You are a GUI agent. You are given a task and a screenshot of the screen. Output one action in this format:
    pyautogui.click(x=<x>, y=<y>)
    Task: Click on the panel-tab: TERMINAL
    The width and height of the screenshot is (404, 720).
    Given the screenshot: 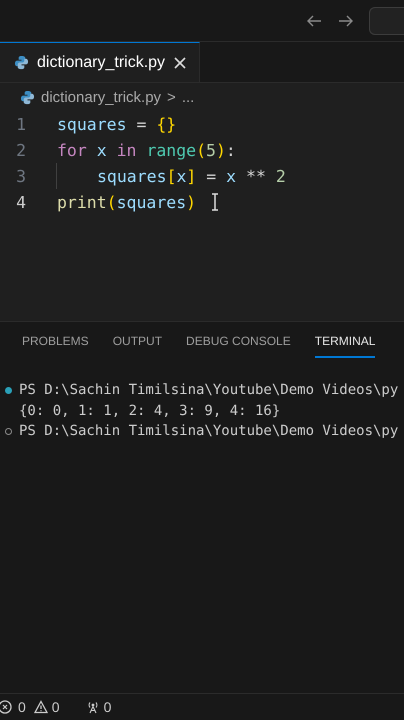 What is the action you would take?
    pyautogui.click(x=345, y=346)
    